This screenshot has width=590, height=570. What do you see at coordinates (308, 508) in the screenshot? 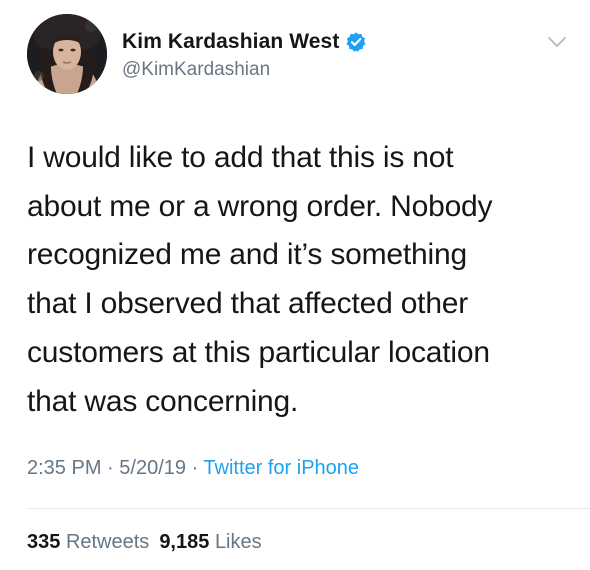
I see `divider` at bounding box center [308, 508].